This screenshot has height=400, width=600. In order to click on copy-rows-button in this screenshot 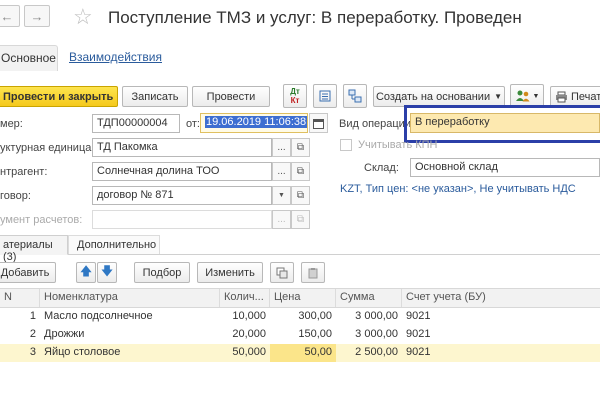, I will do `click(282, 272)`.